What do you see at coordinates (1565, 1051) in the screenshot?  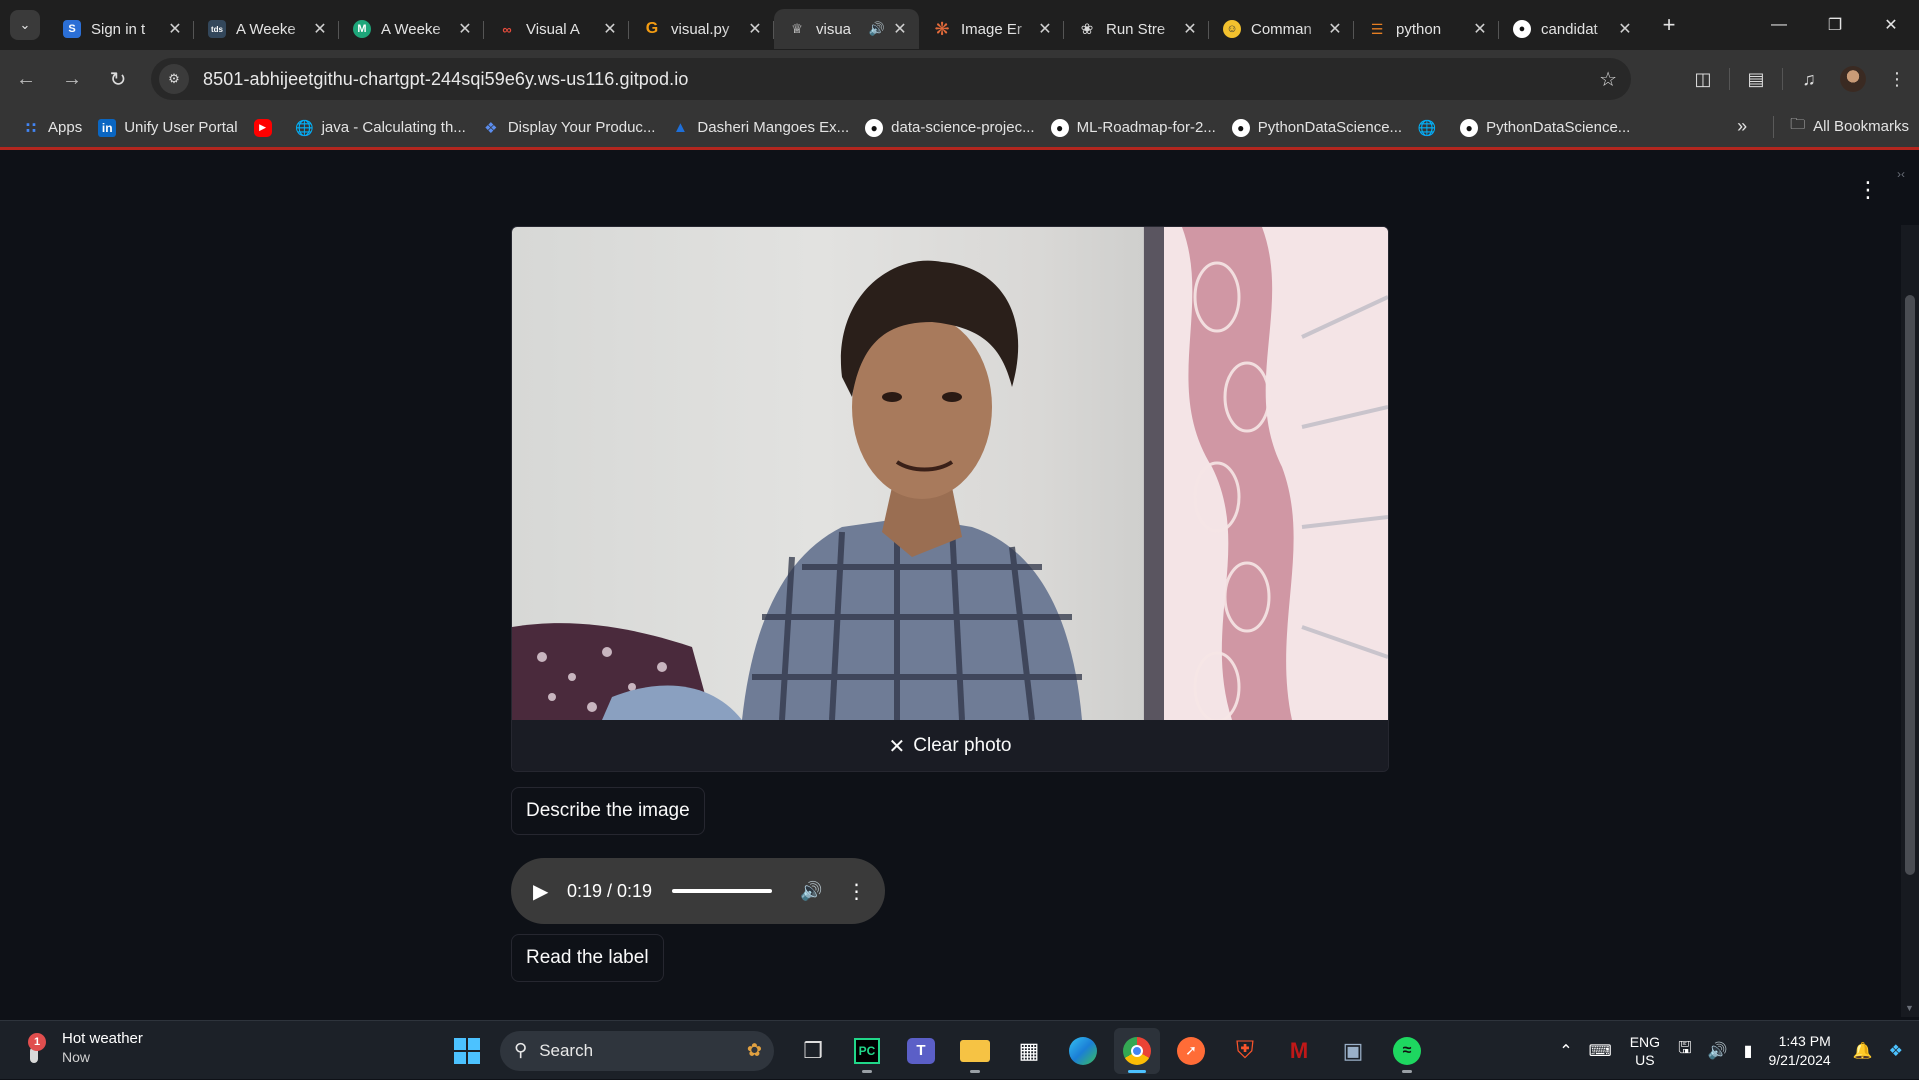 I see `chevron-up-icon: ⌃` at bounding box center [1565, 1051].